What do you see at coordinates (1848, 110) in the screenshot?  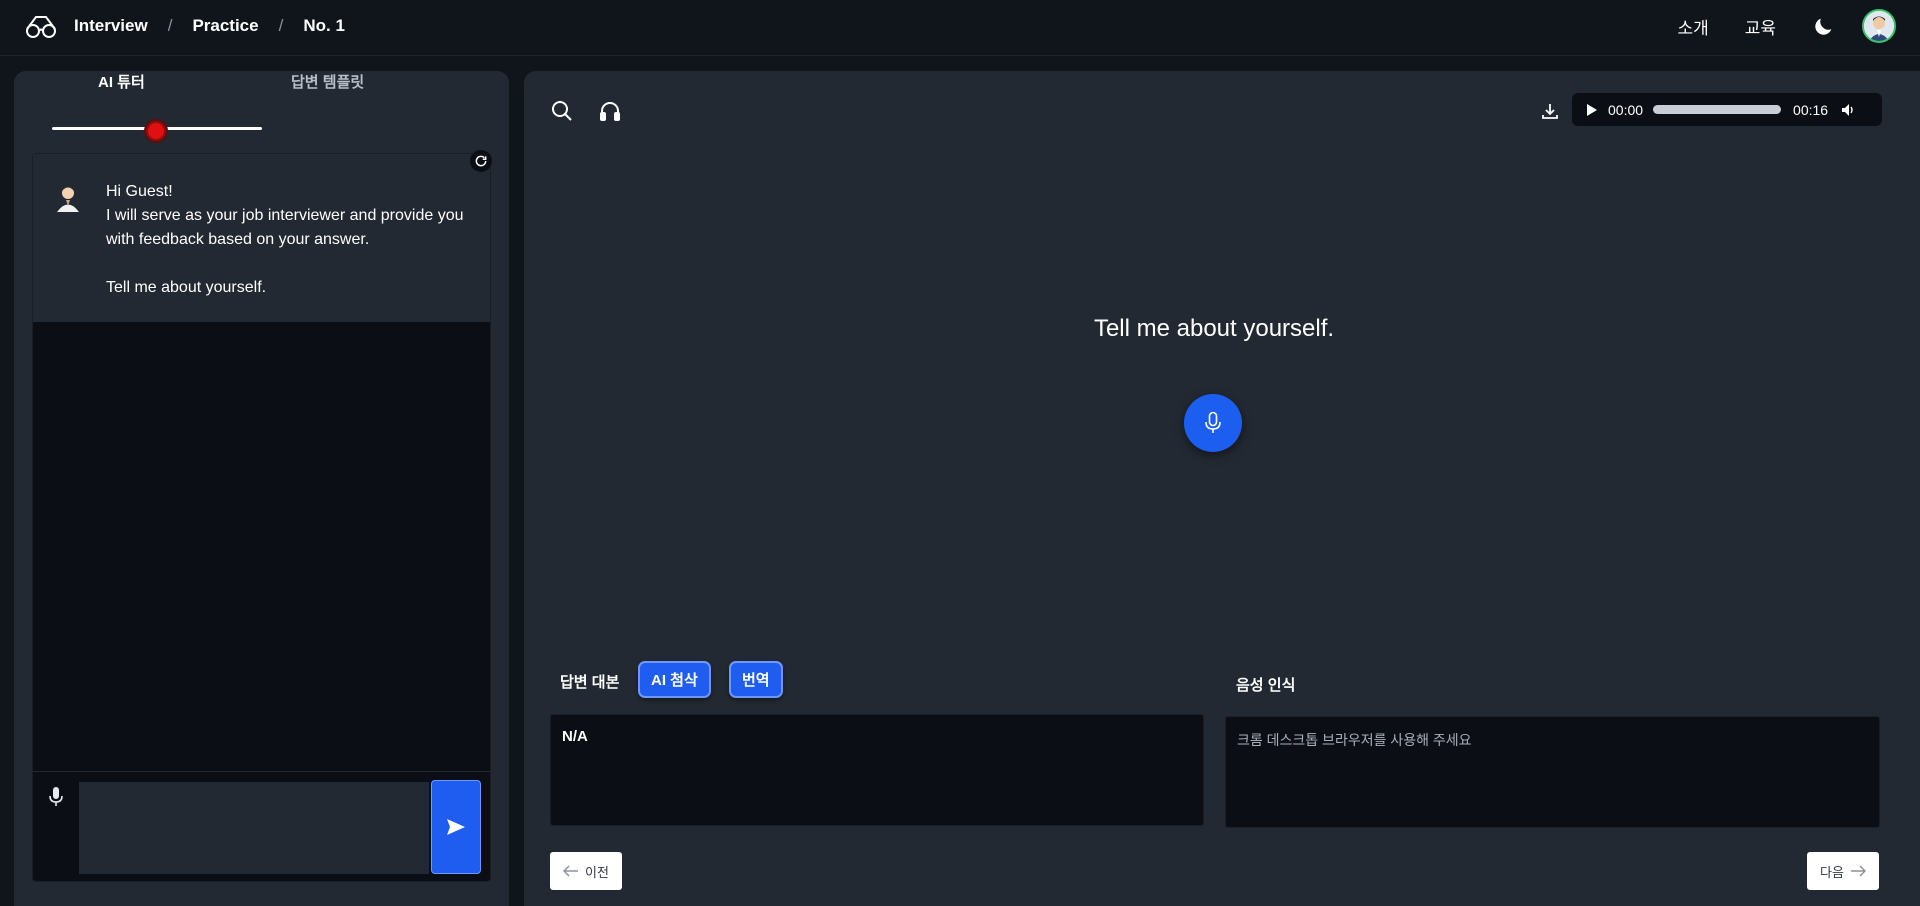 I see `volume-icon` at bounding box center [1848, 110].